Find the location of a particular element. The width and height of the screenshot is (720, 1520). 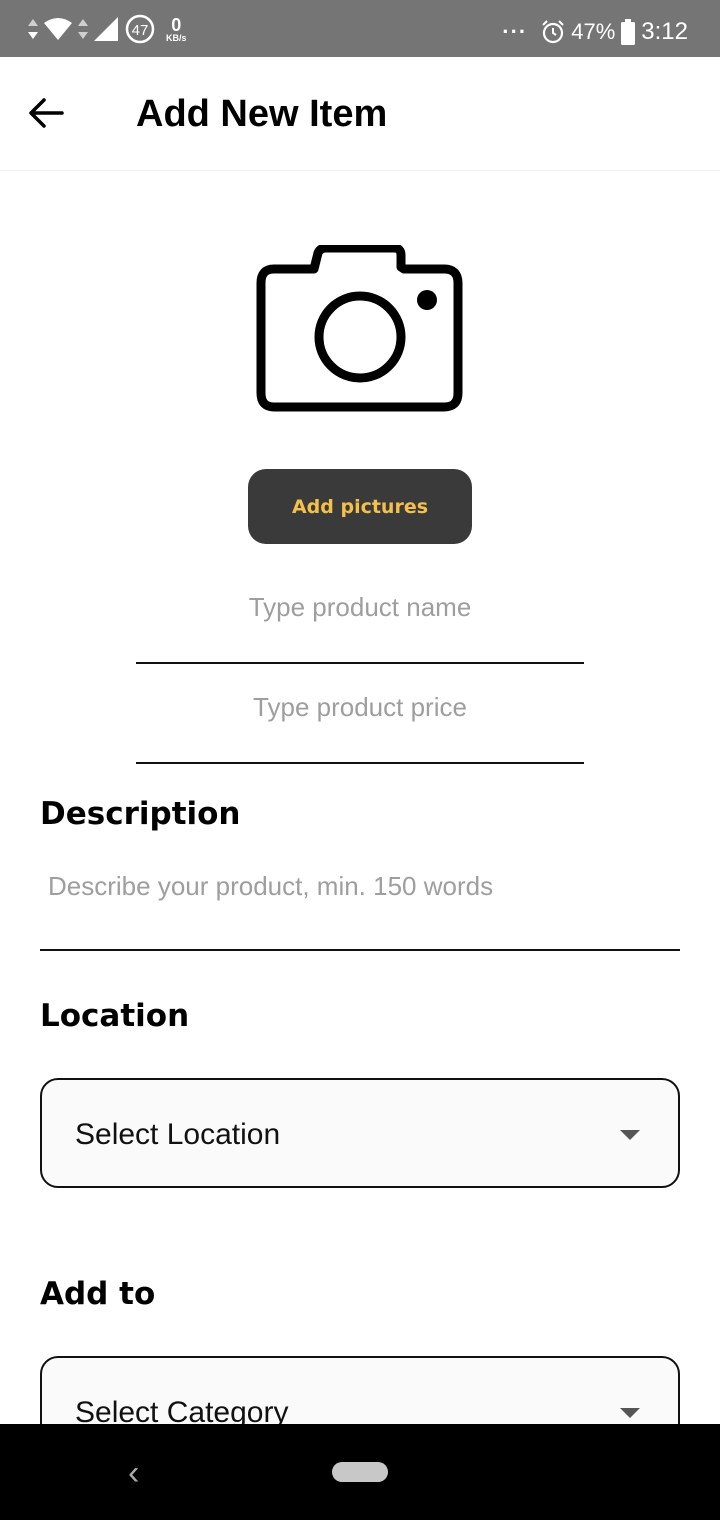

nav-home-pill is located at coordinates (360, 1472).